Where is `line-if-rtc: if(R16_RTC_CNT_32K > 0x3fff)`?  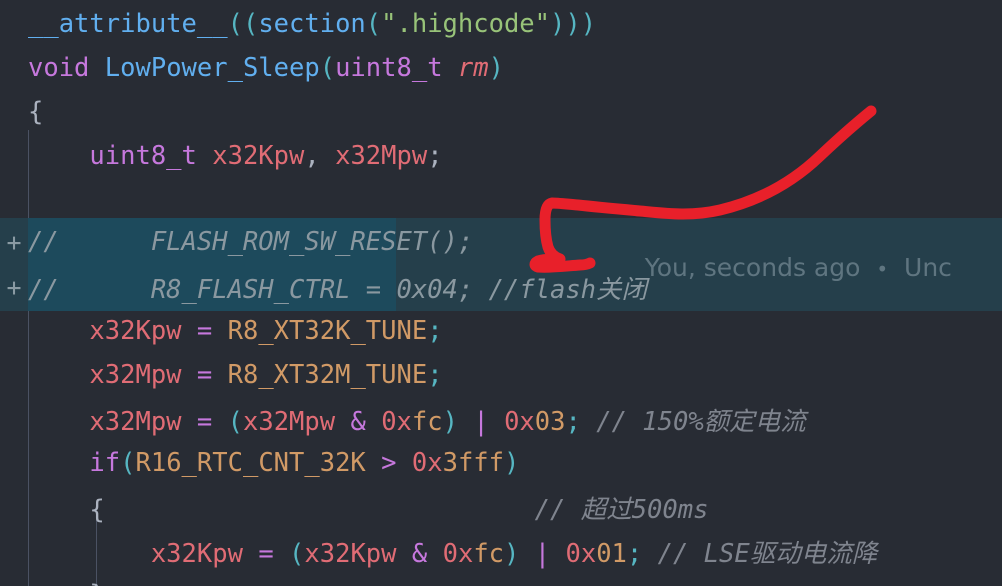
line-if-rtc: if(R16_RTC_CNT_32K > 0x3fff) is located at coordinates (501, 463).